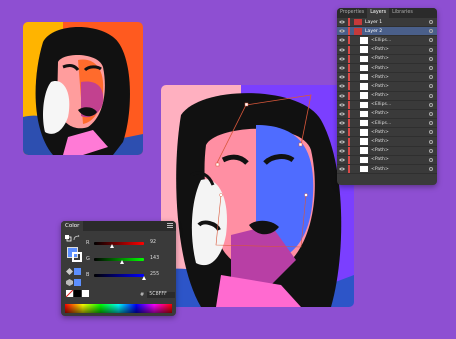 Image resolution: width=456 pixels, height=339 pixels. What do you see at coordinates (69, 282) in the screenshot?
I see `web-safe-cube-icon` at bounding box center [69, 282].